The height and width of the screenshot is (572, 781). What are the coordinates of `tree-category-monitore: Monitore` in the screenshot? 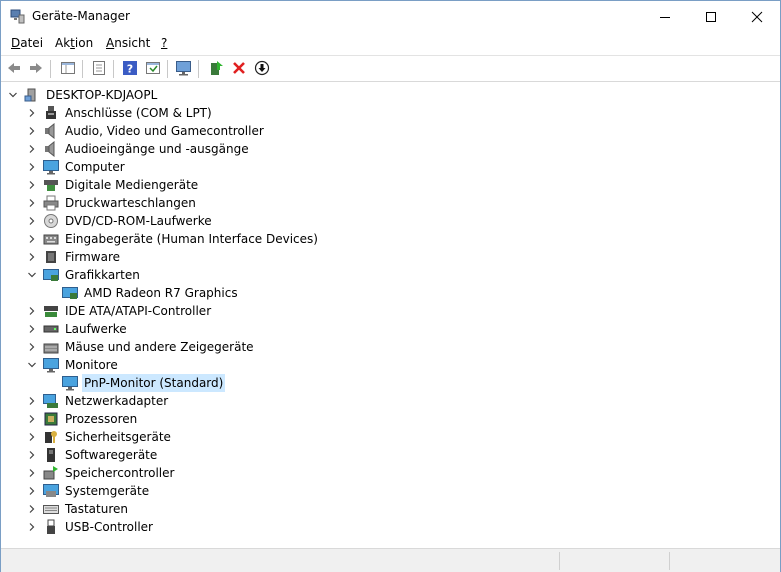 It's located at (73, 365).